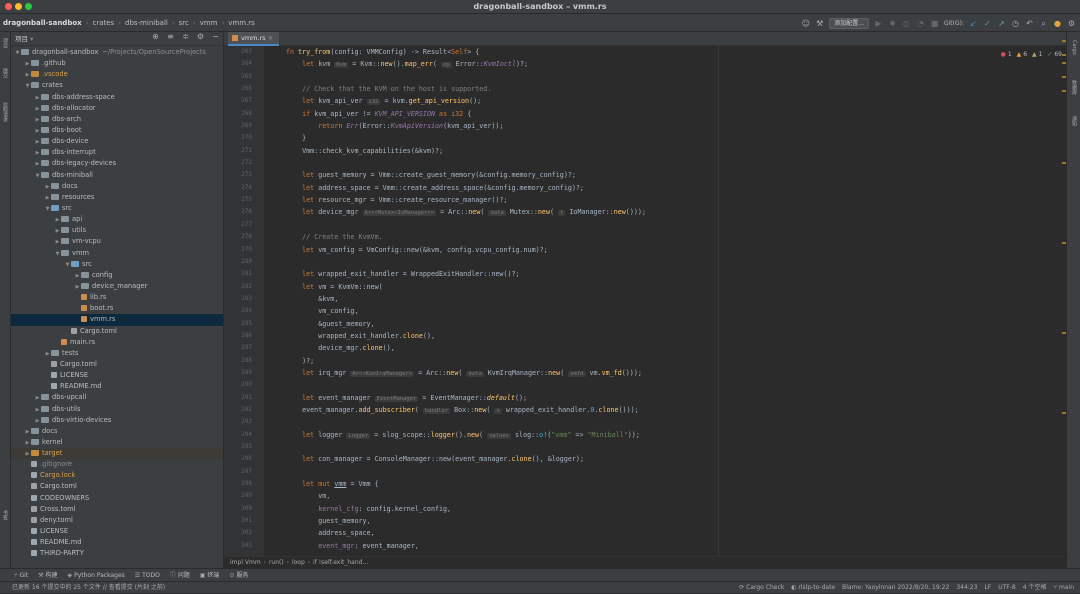  I want to click on tree-item: .gitignore, so click(117, 464).